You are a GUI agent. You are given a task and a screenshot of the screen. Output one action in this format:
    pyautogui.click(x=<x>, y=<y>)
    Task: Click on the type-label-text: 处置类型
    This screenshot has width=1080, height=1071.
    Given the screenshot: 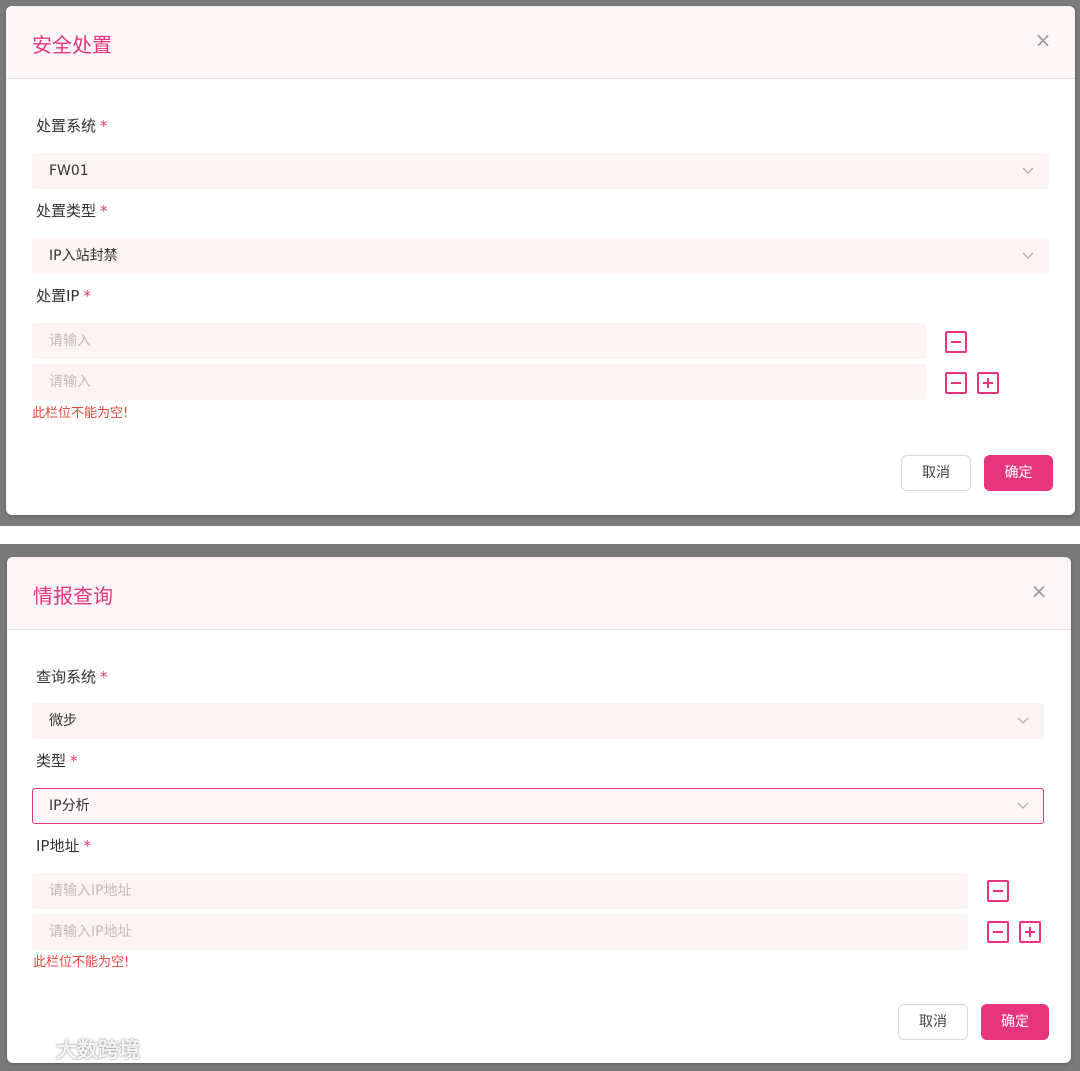 What is the action you would take?
    pyautogui.click(x=66, y=211)
    